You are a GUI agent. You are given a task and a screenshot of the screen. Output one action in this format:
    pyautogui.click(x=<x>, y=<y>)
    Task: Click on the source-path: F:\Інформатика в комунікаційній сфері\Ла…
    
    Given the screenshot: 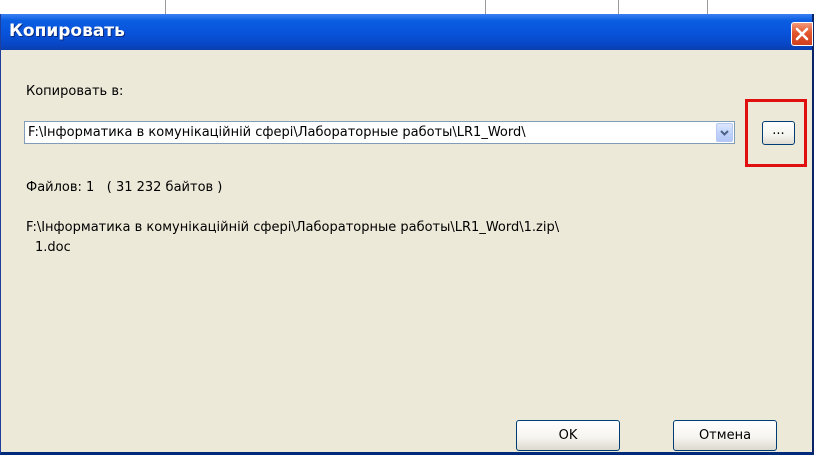 What is the action you would take?
    pyautogui.click(x=293, y=227)
    